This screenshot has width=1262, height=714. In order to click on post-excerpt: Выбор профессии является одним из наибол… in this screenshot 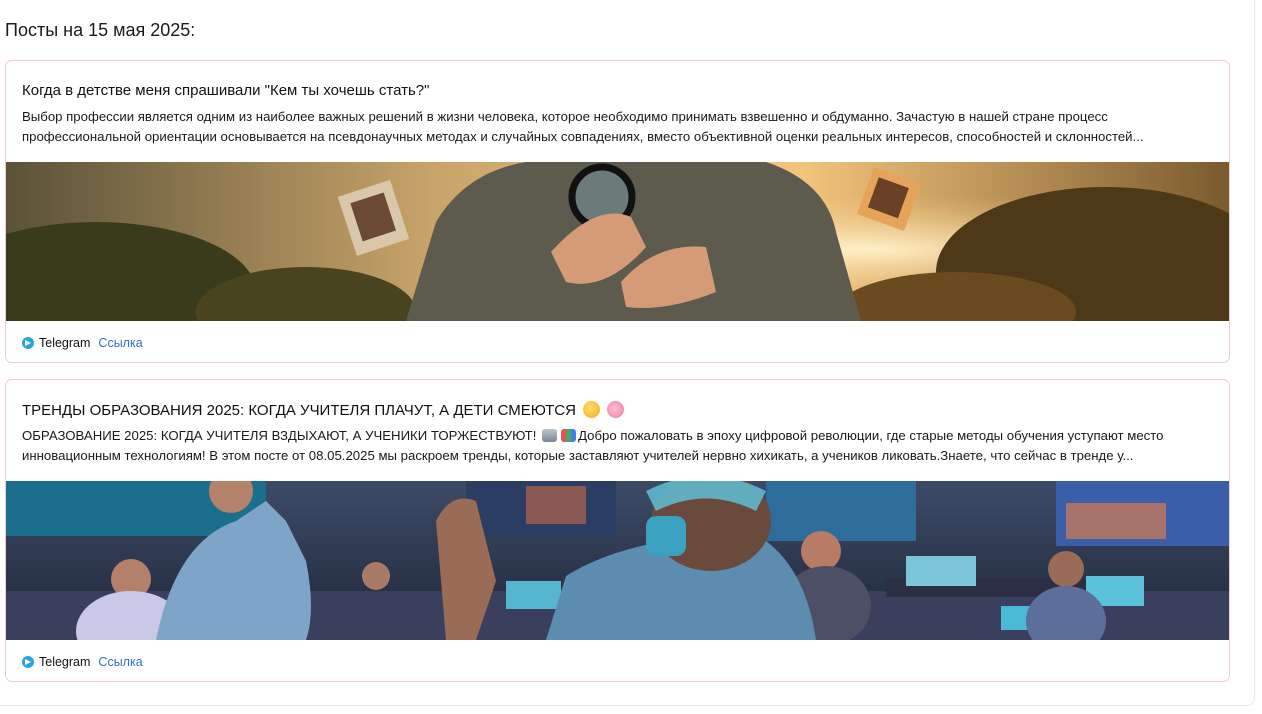, I will do `click(583, 126)`.